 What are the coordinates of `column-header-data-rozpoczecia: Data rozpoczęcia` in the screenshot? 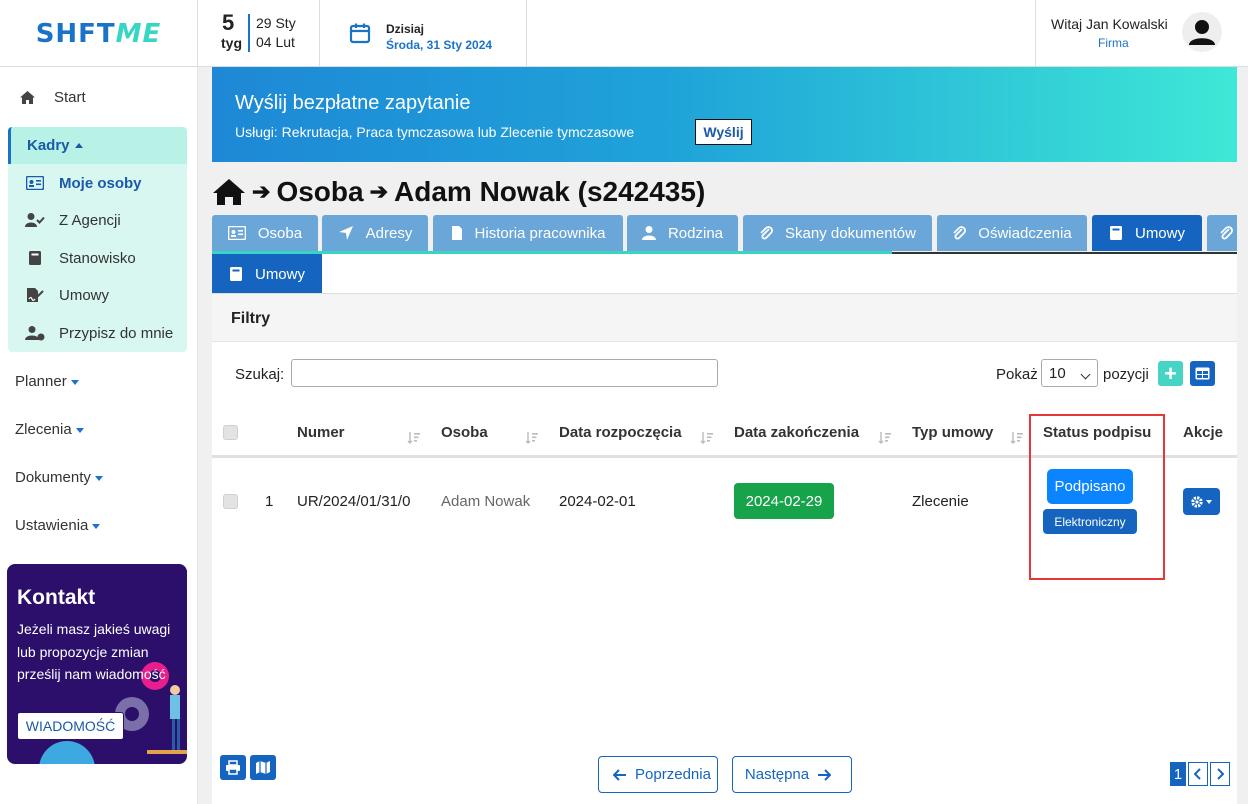 It's located at (620, 432).